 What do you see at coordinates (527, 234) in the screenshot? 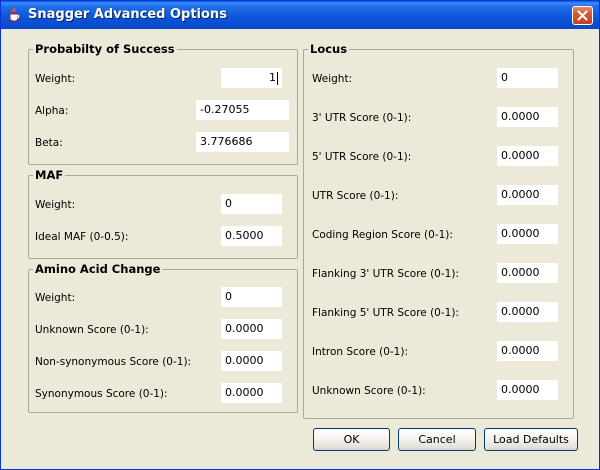
I see `coding-region-field: 0.0000` at bounding box center [527, 234].